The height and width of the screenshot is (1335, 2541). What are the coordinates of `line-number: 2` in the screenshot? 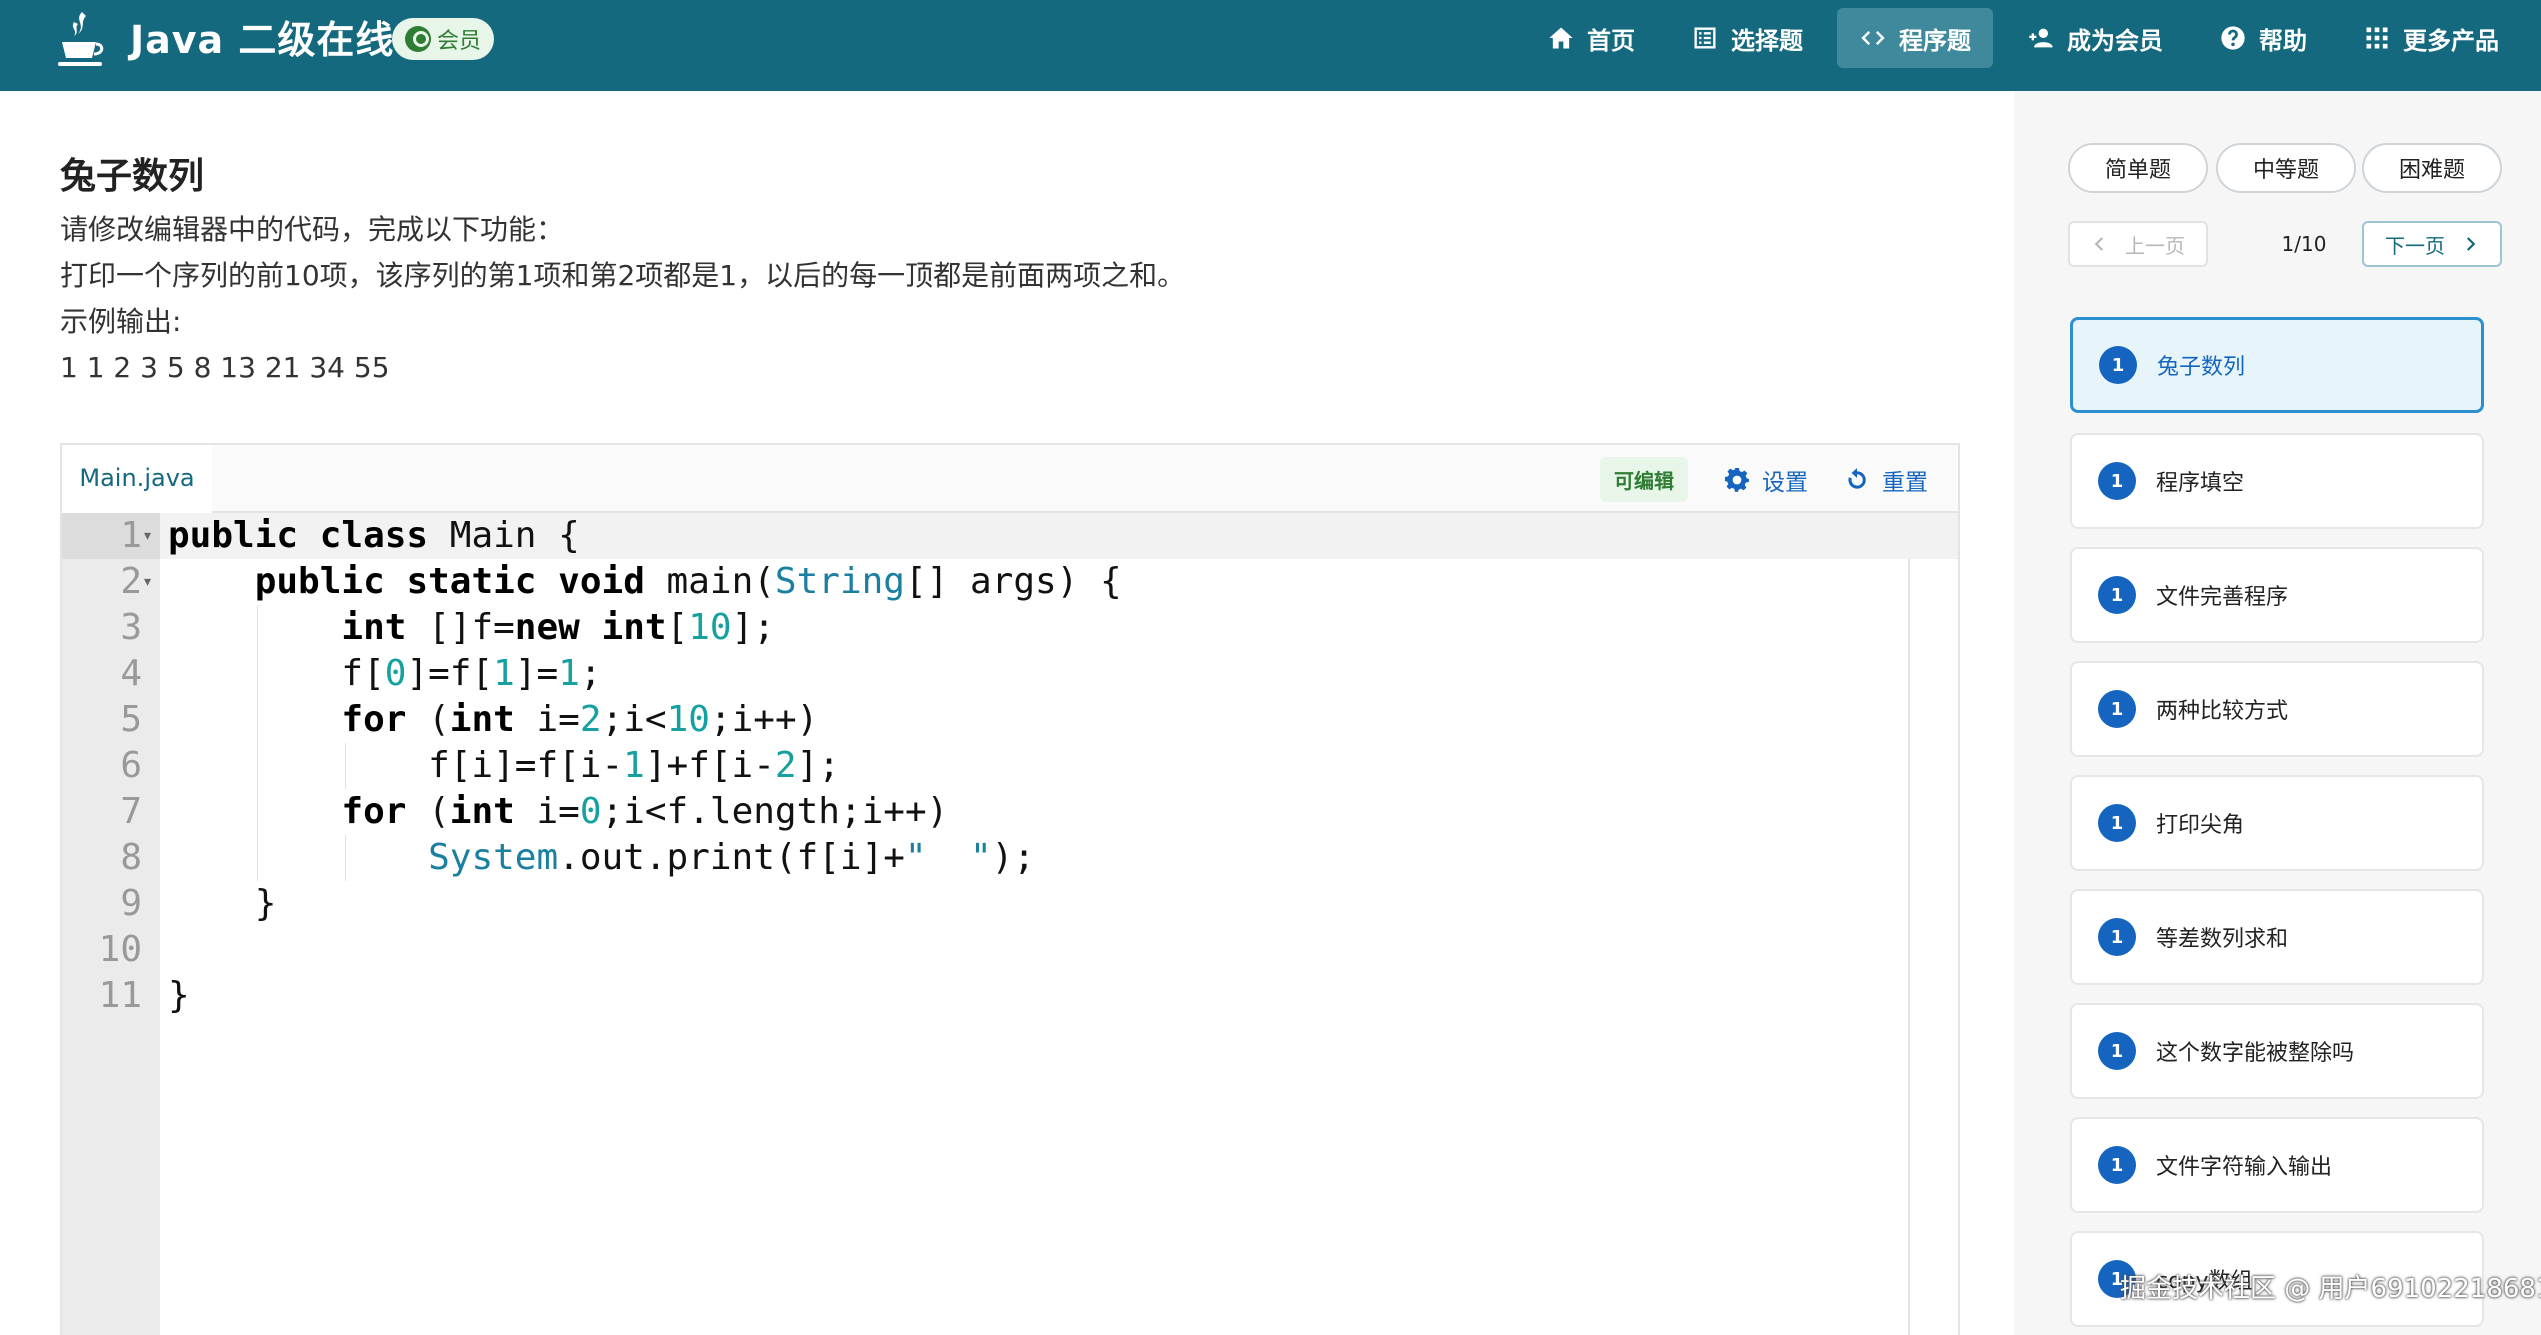 It's located at (131, 581).